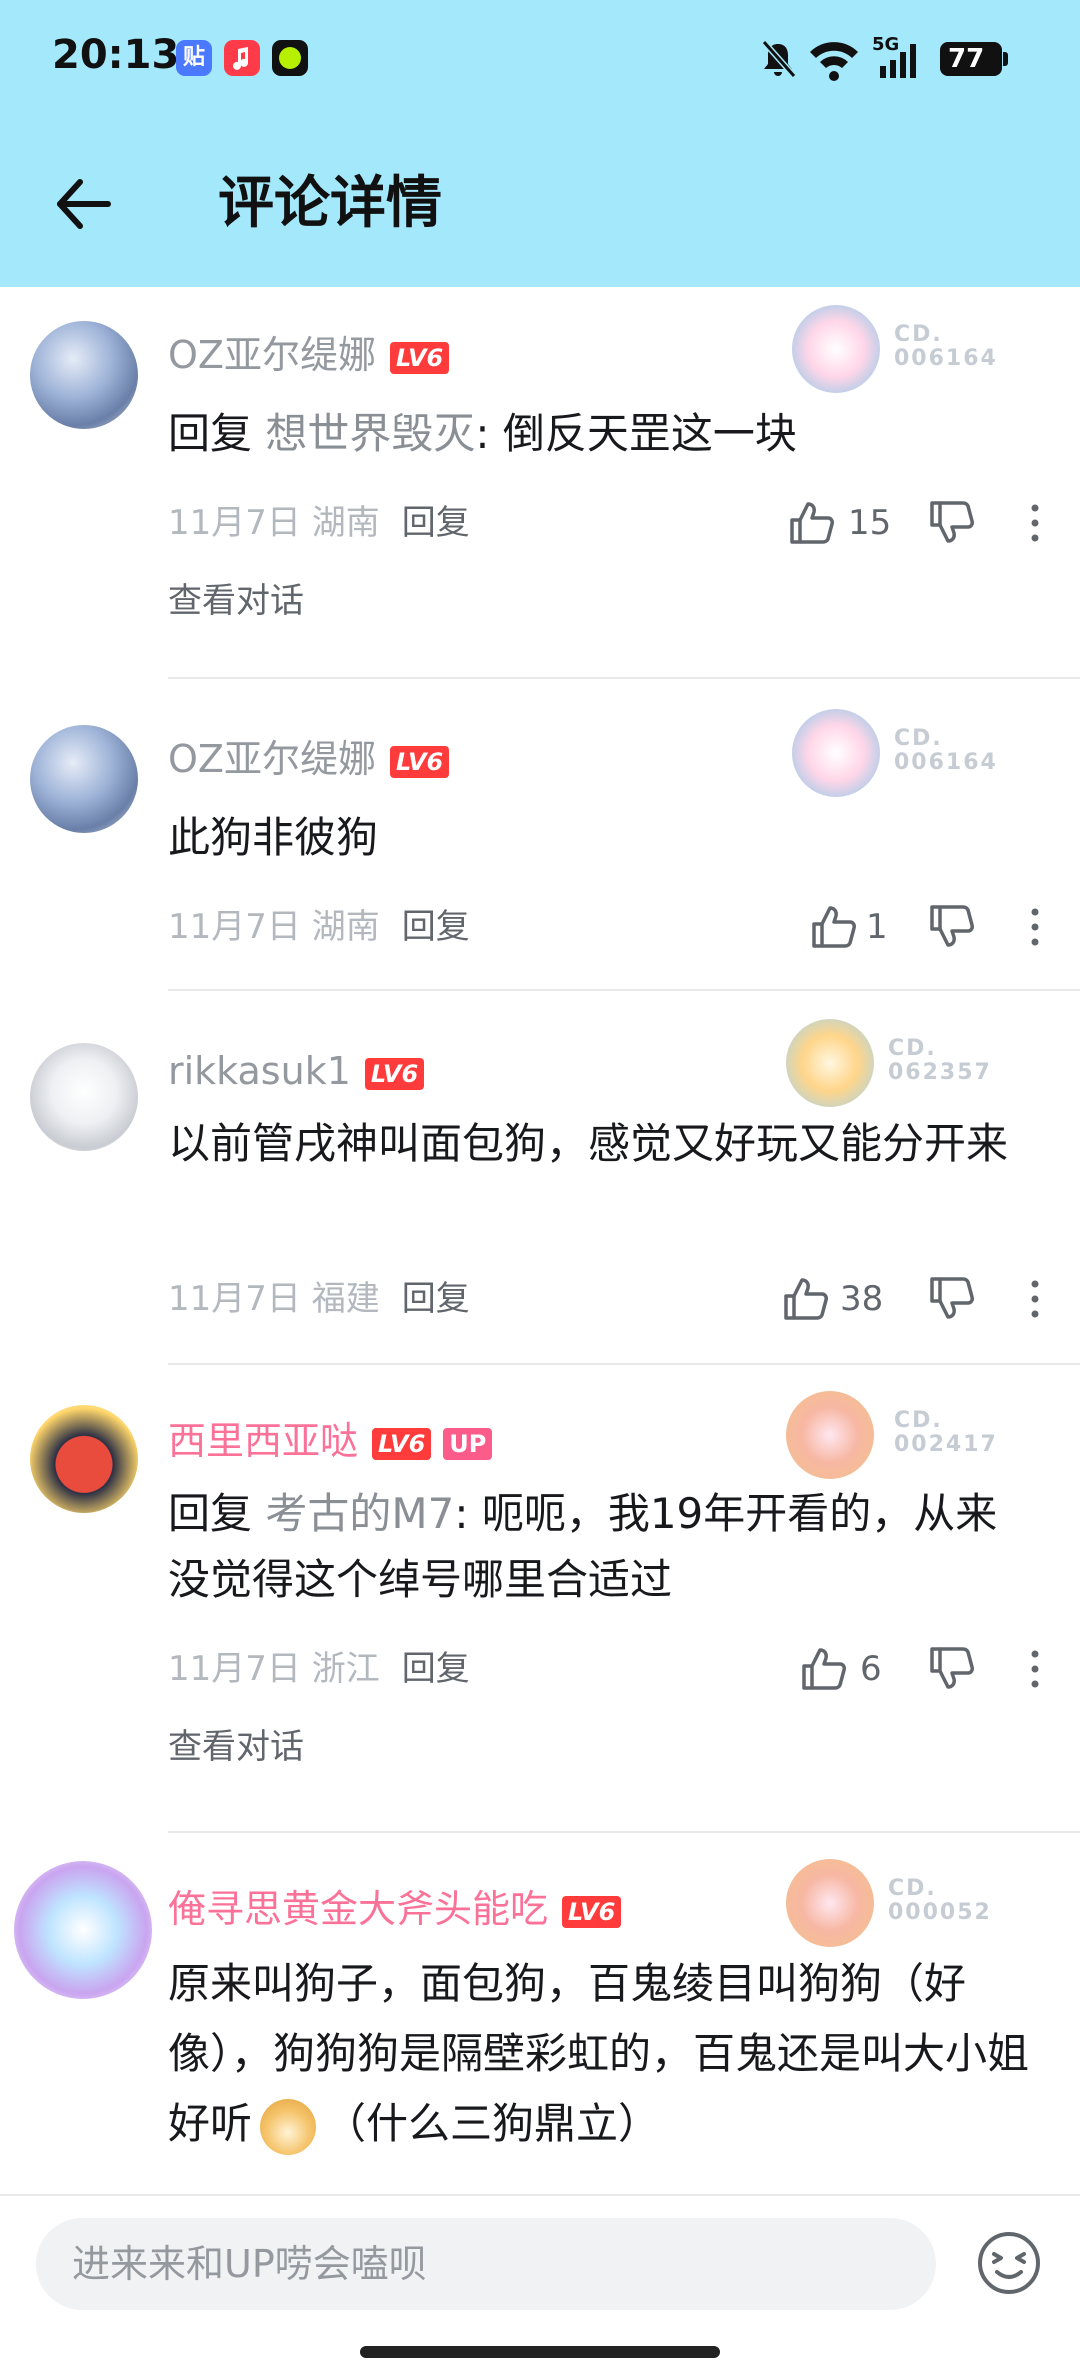  I want to click on page-title: 评论详情, so click(330, 203).